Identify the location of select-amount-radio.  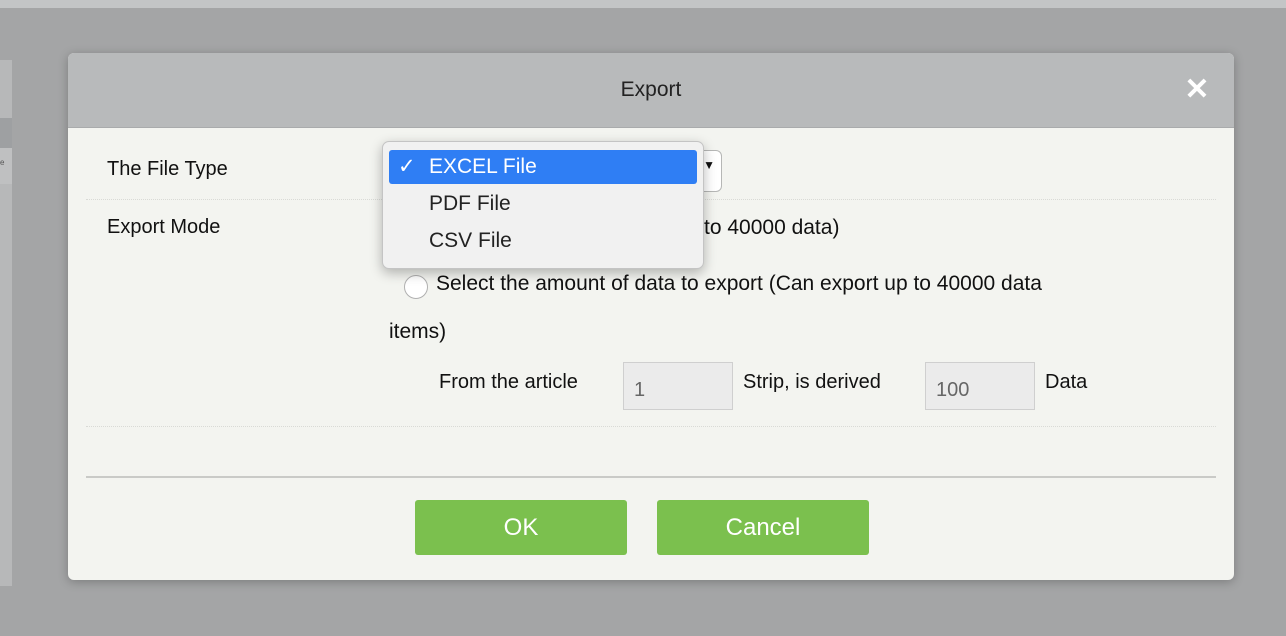
(416, 287).